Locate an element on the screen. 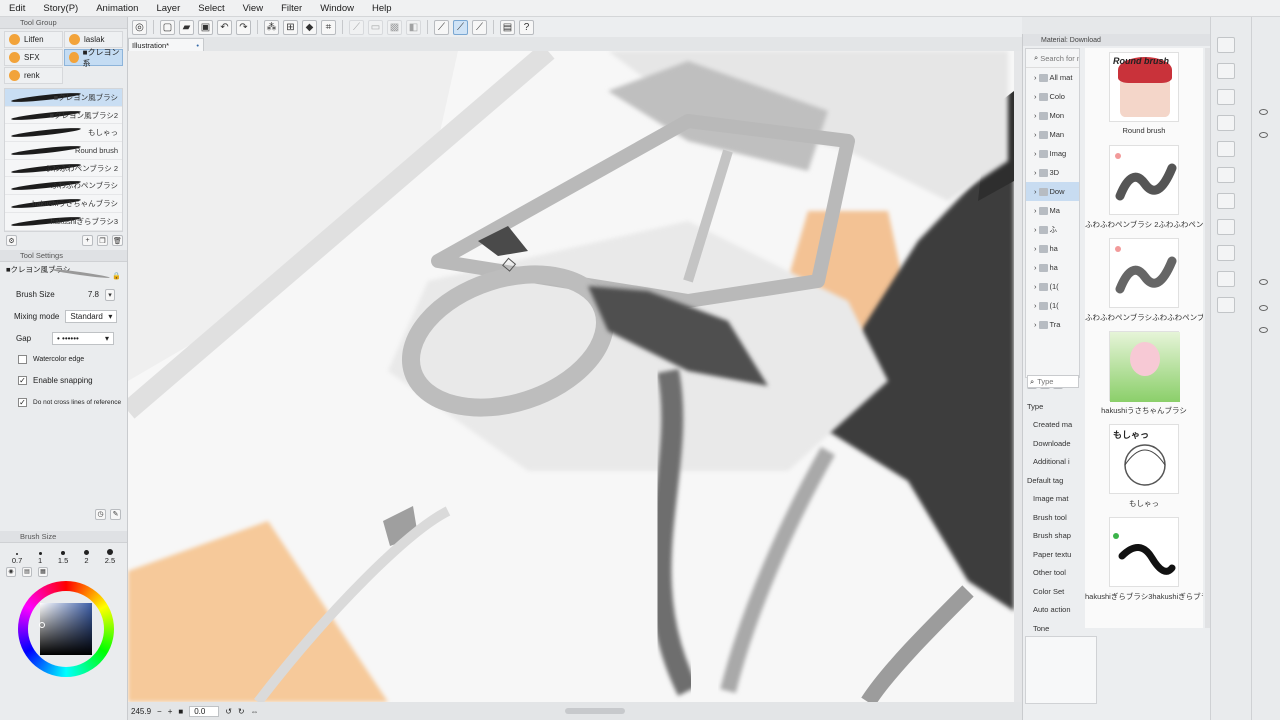 Image resolution: width=1280 pixels, height=720 pixels. save-icon: ▣ is located at coordinates (205, 27).